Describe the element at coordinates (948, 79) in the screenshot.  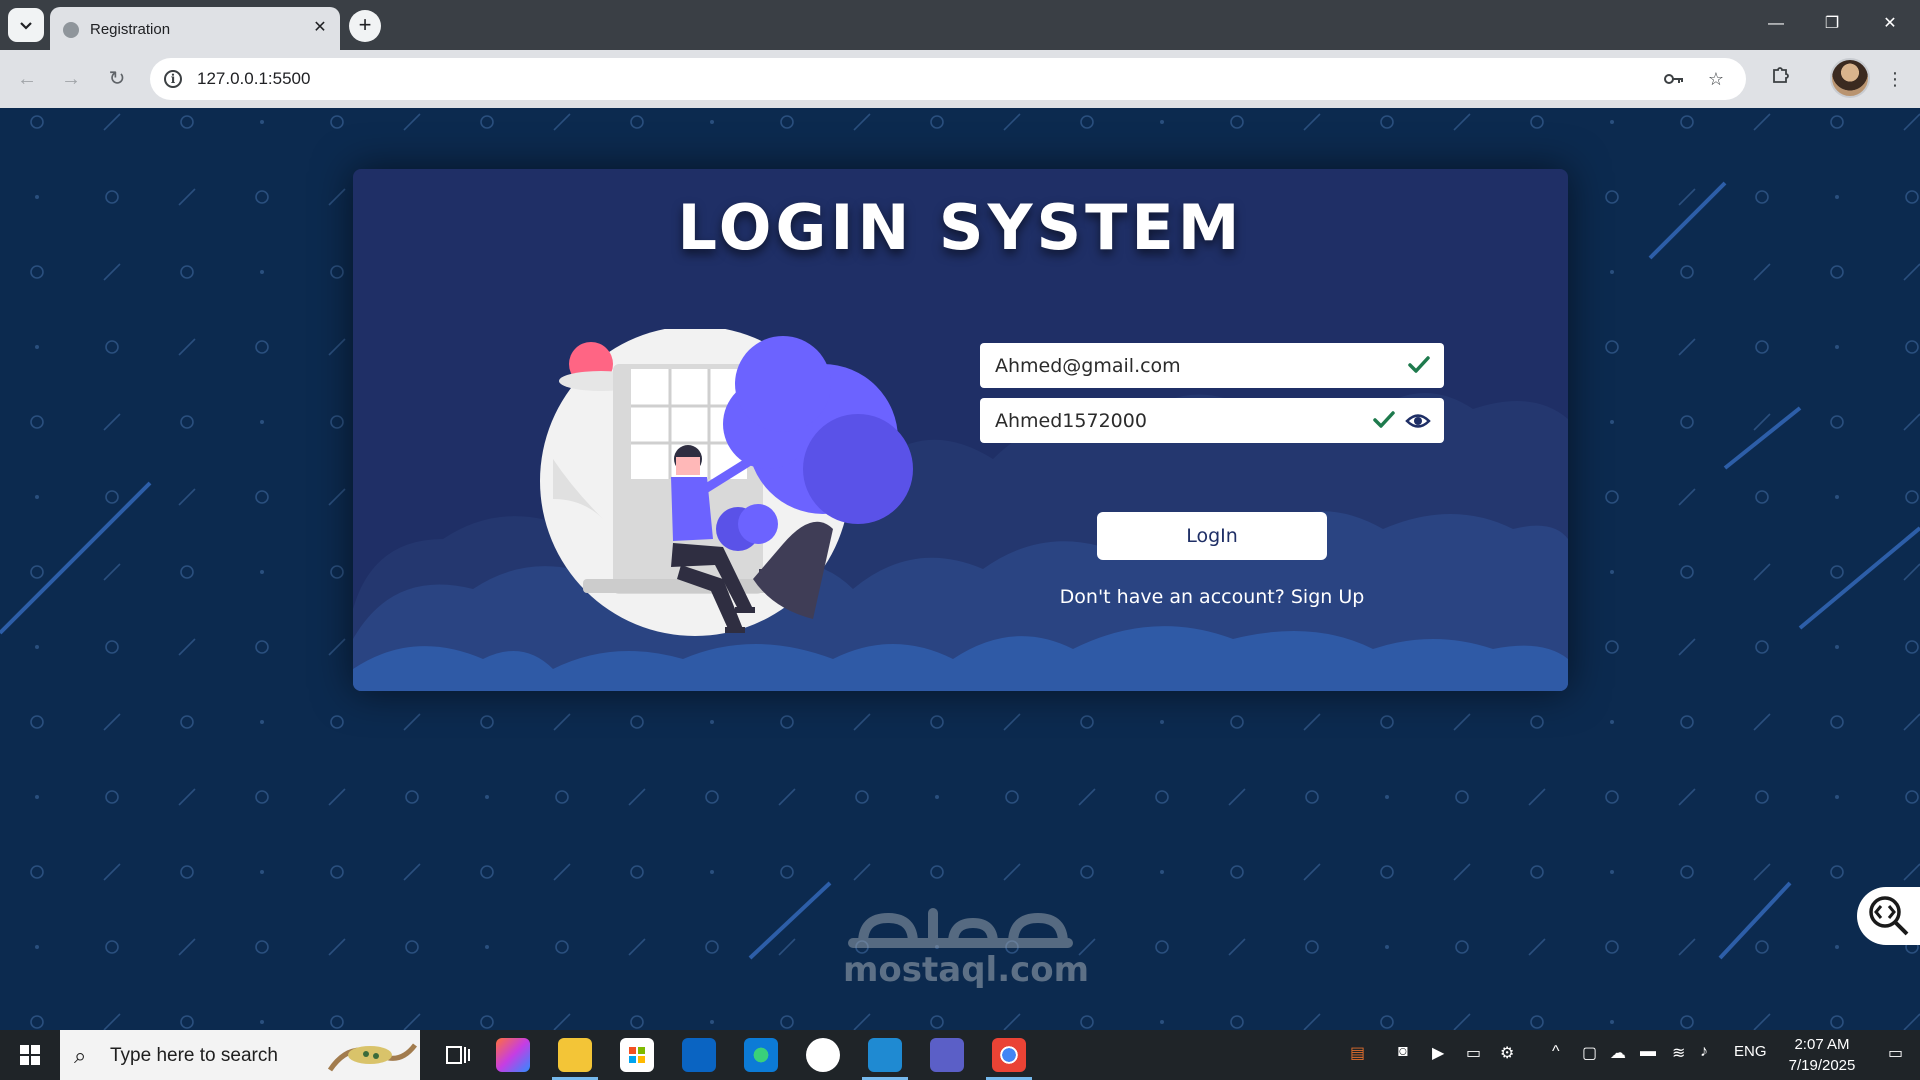
I see `address-bar: i 127.0.0.1:5500 ☆` at that location.